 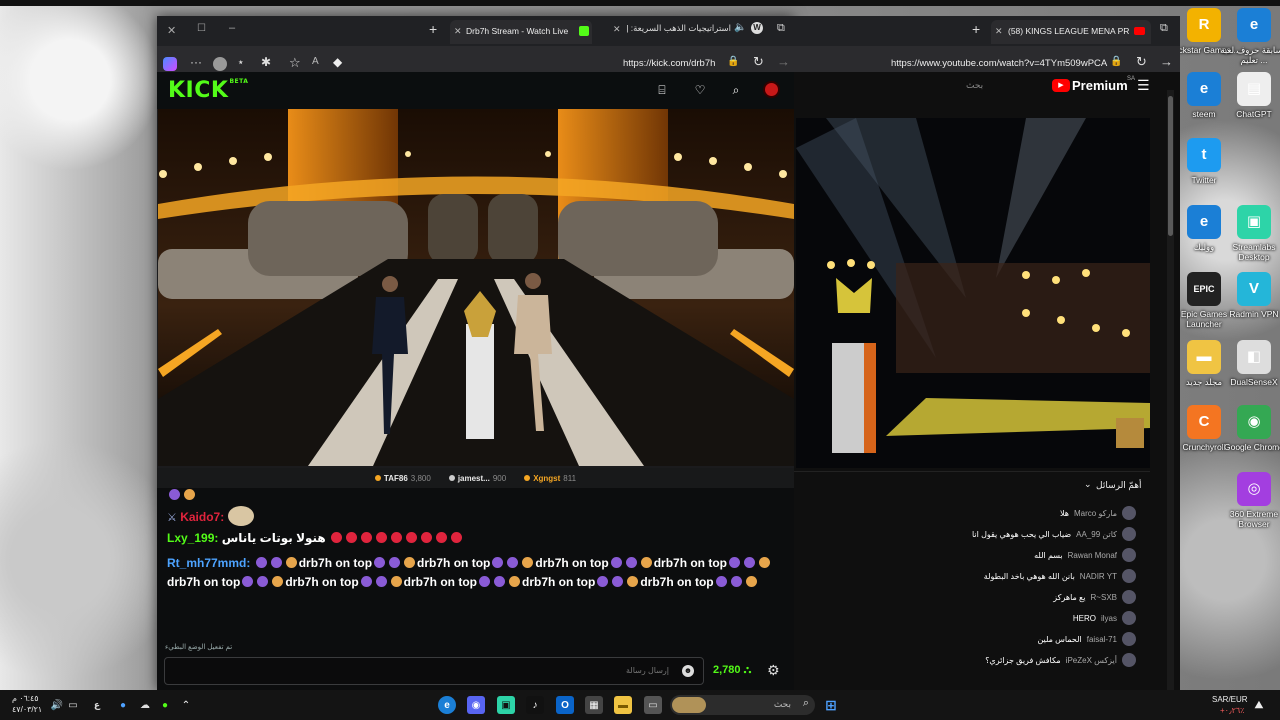 What do you see at coordinates (1170, 390) in the screenshot?
I see `yt-scrollbar` at bounding box center [1170, 390].